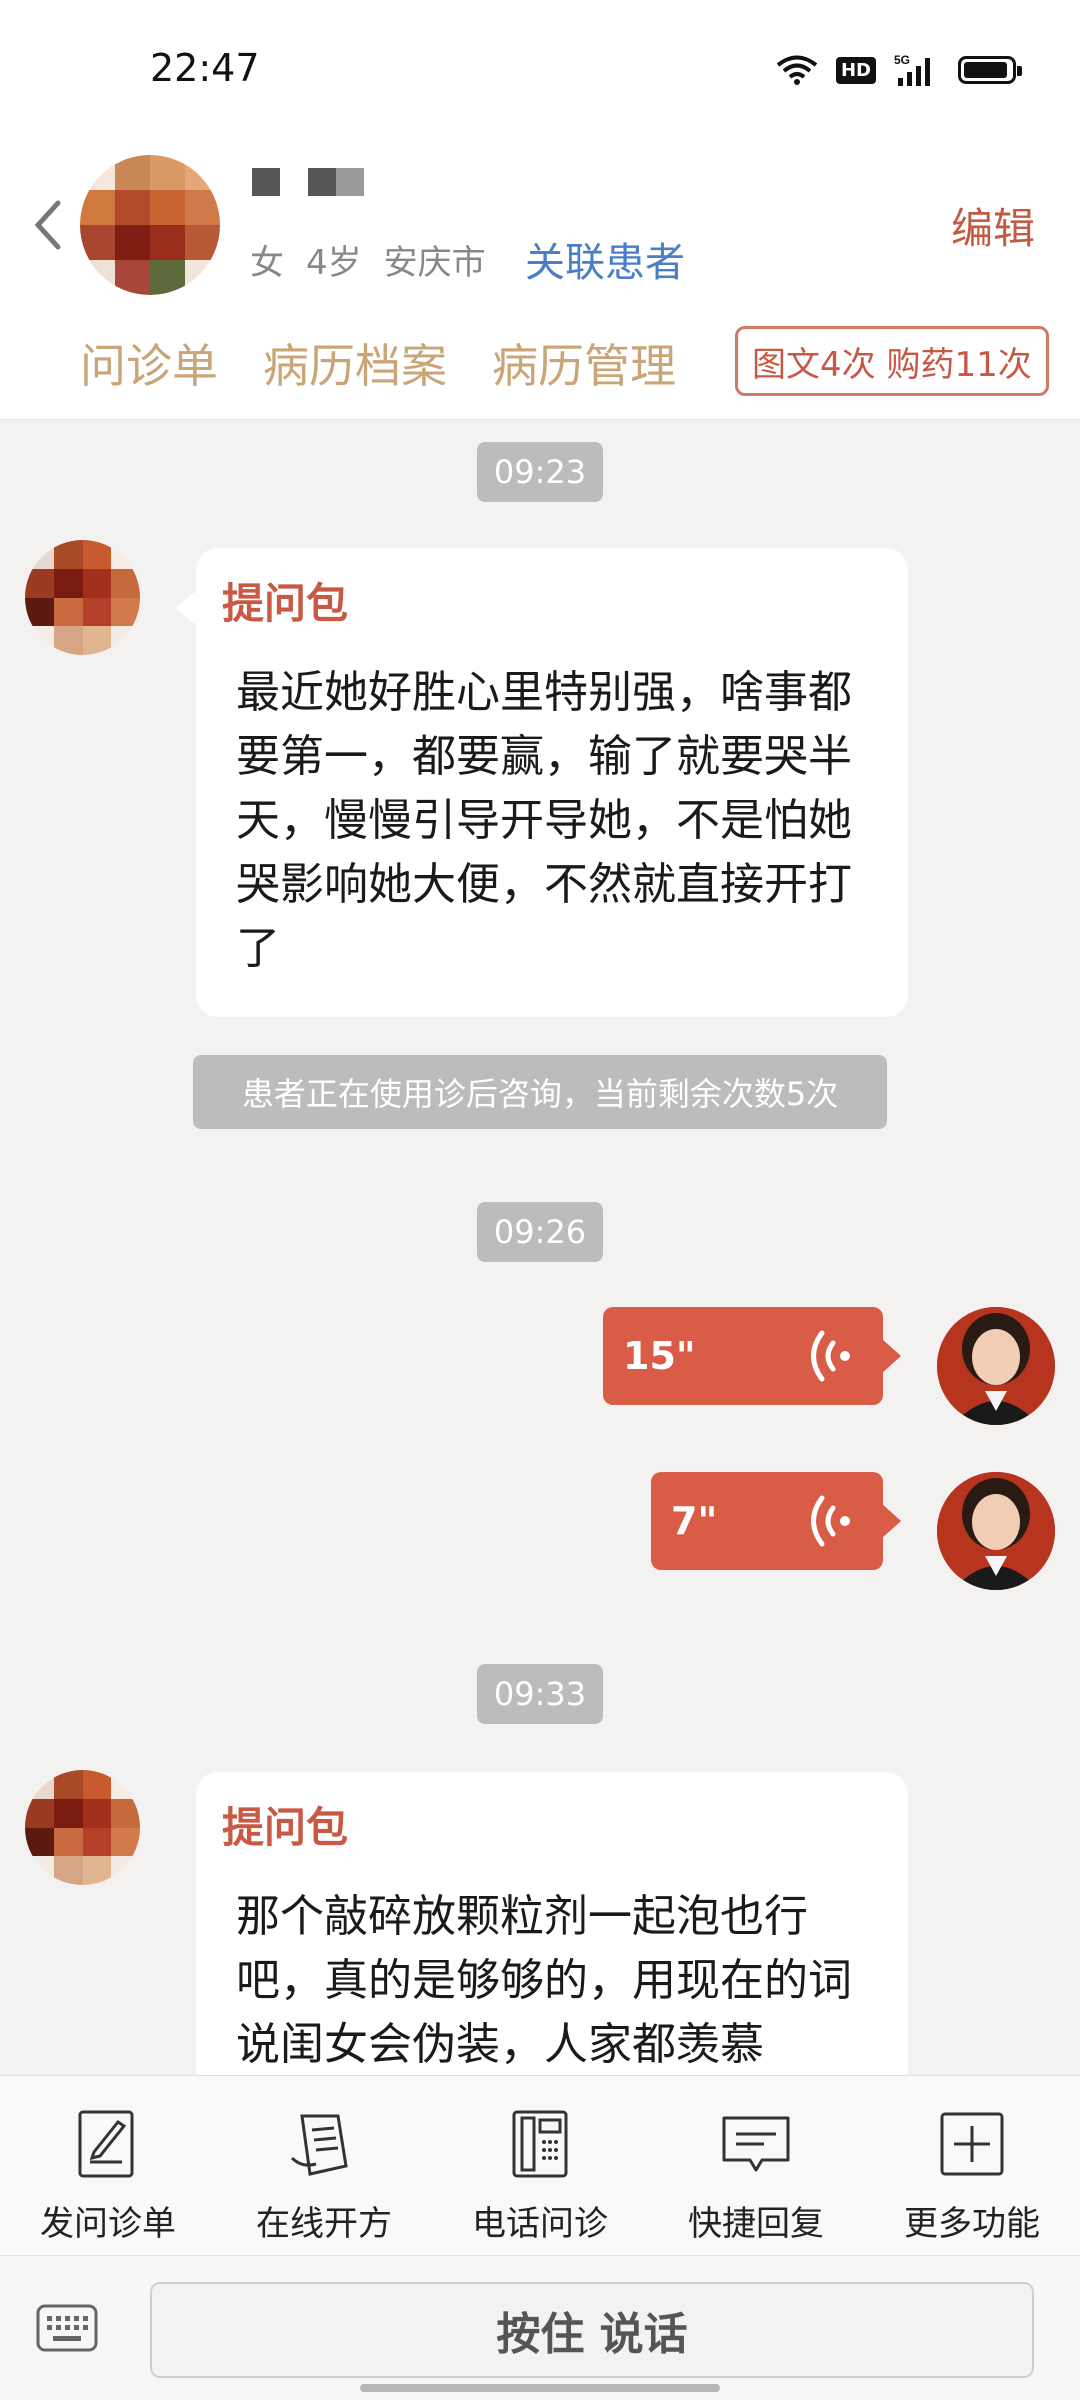 This screenshot has width=1080, height=2400. What do you see at coordinates (694, 1521) in the screenshot?
I see `voice-duration: 7"` at bounding box center [694, 1521].